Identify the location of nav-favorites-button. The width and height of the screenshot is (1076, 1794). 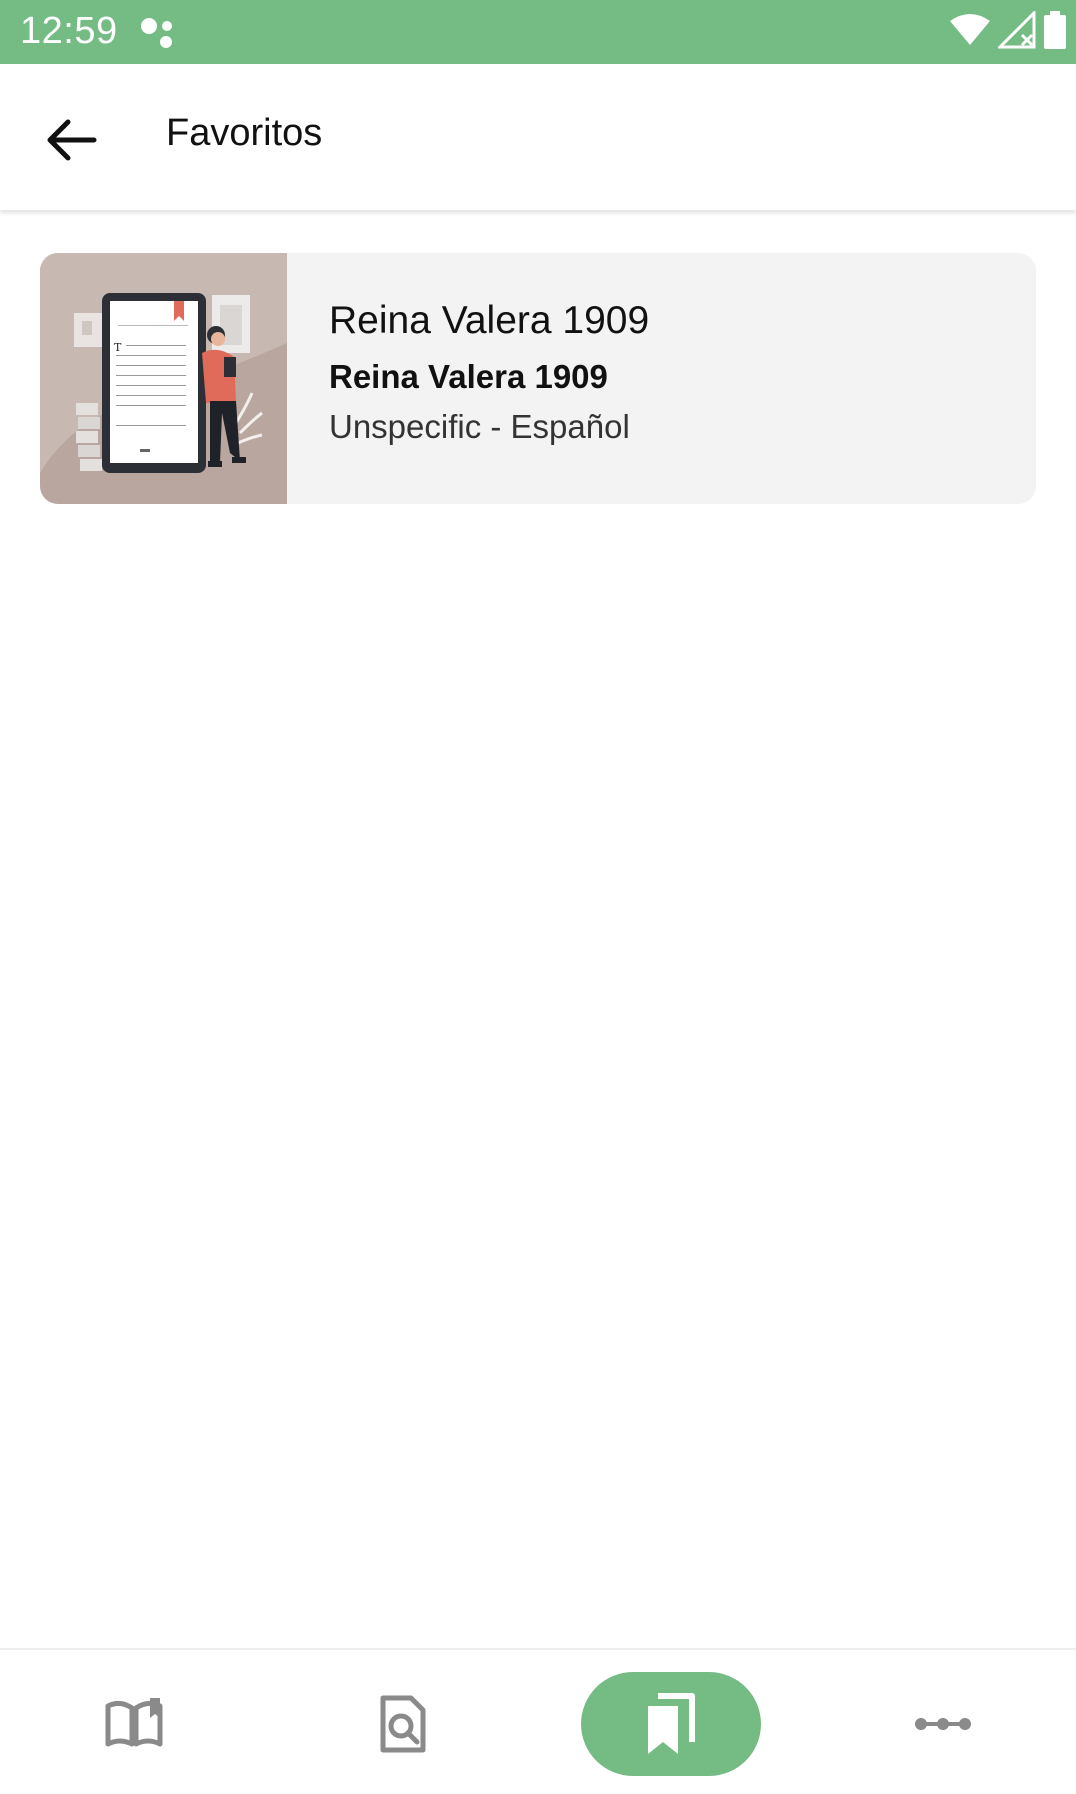
(671, 1724).